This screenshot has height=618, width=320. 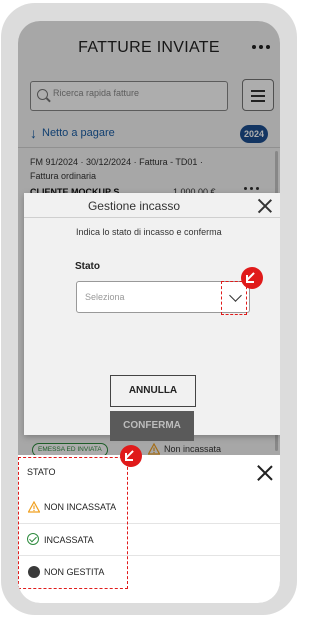 I want to click on cancel-button: ANNULLA, so click(x=153, y=391).